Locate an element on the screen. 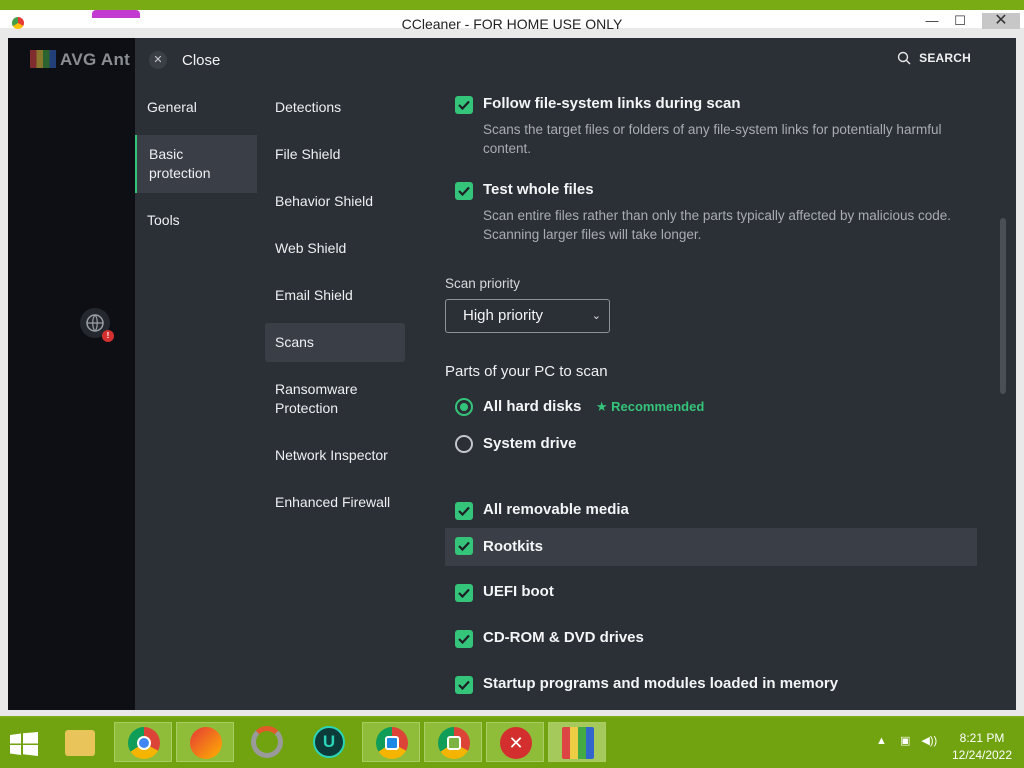 This screenshot has width=1024, height=768. network-icon: ▣ is located at coordinates (905, 741).